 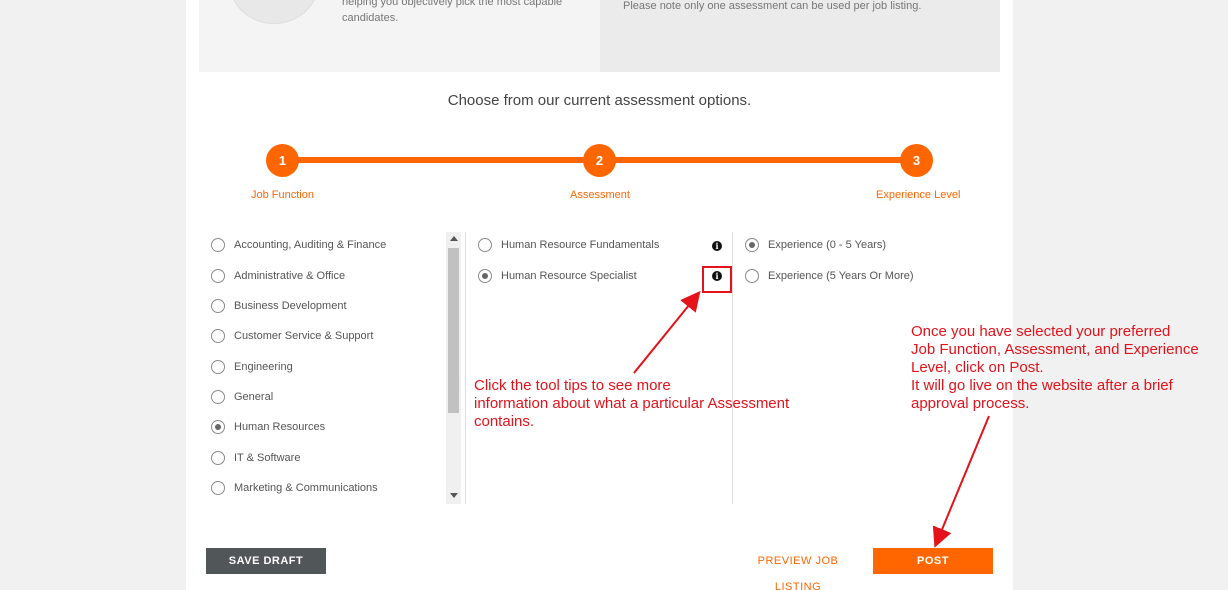 What do you see at coordinates (811, 419) in the screenshot?
I see `annotation-arrows` at bounding box center [811, 419].